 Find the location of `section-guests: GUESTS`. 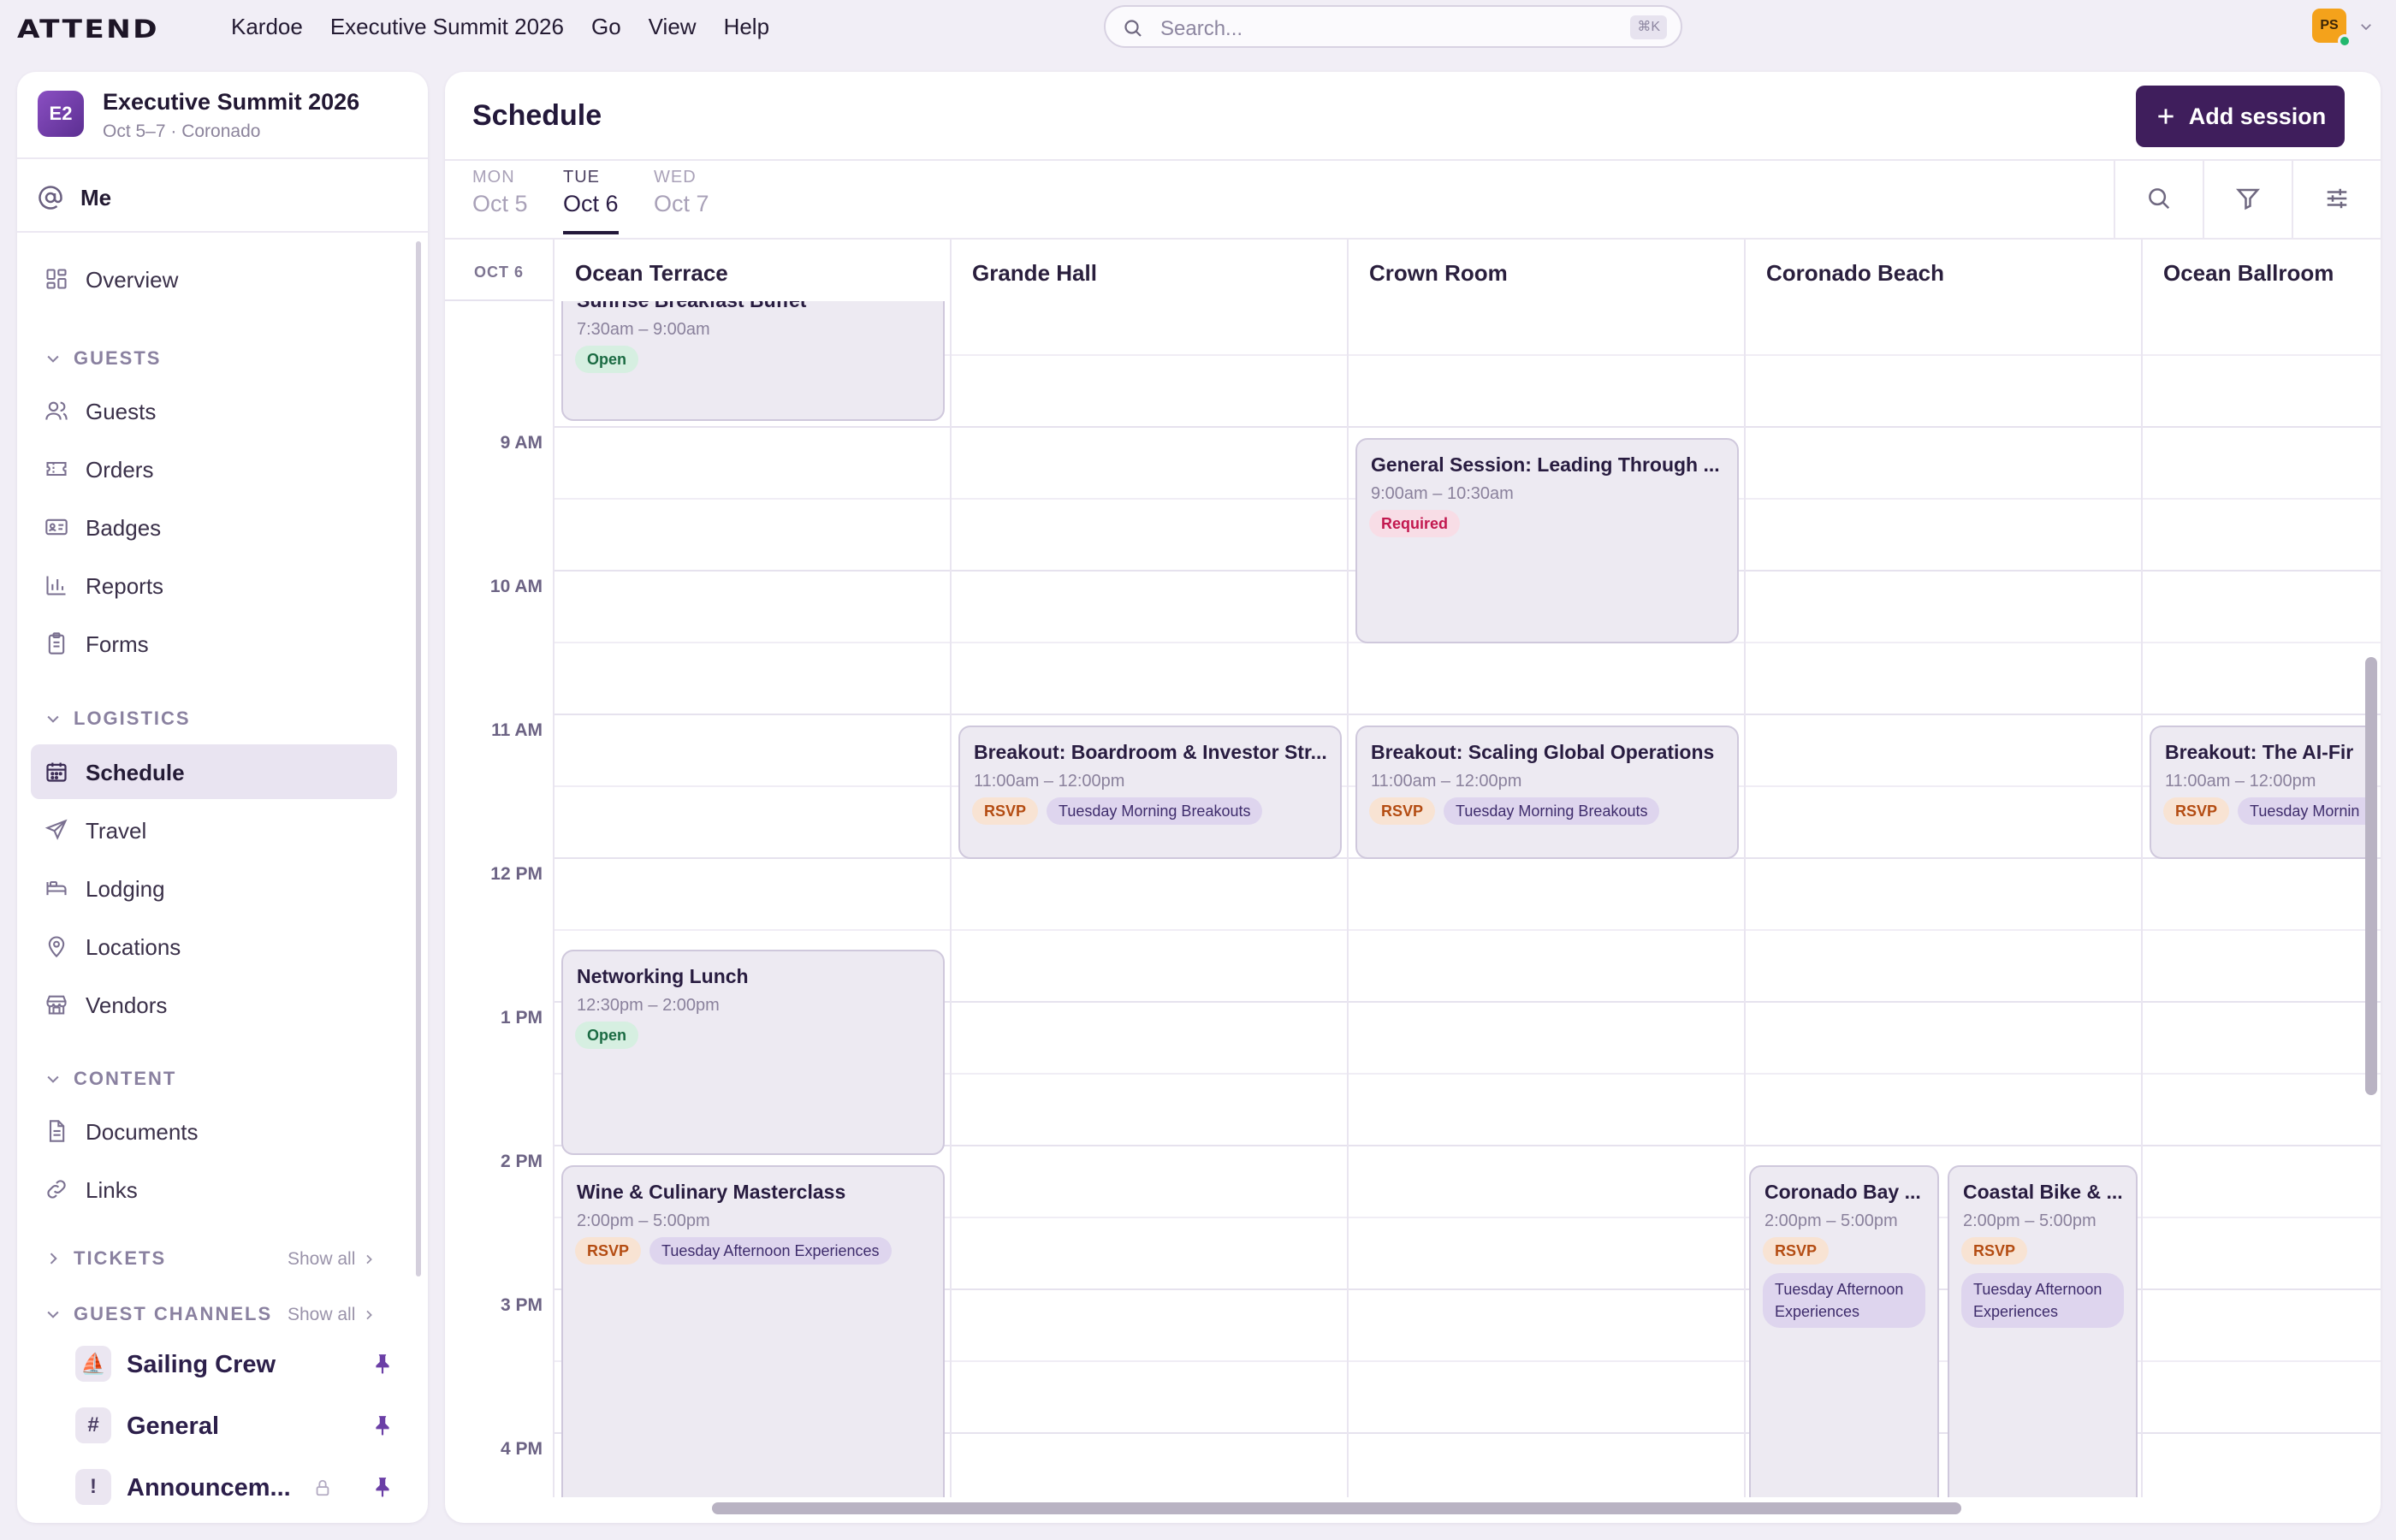

section-guests: GUESTS is located at coordinates (102, 358).